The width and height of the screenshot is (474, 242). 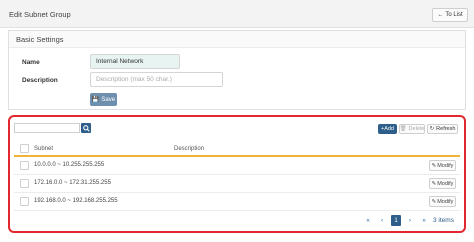 I want to click on table-row: 172.16.0.0 ~ 172.31.255.255 ✎ Modify, so click(x=237, y=184).